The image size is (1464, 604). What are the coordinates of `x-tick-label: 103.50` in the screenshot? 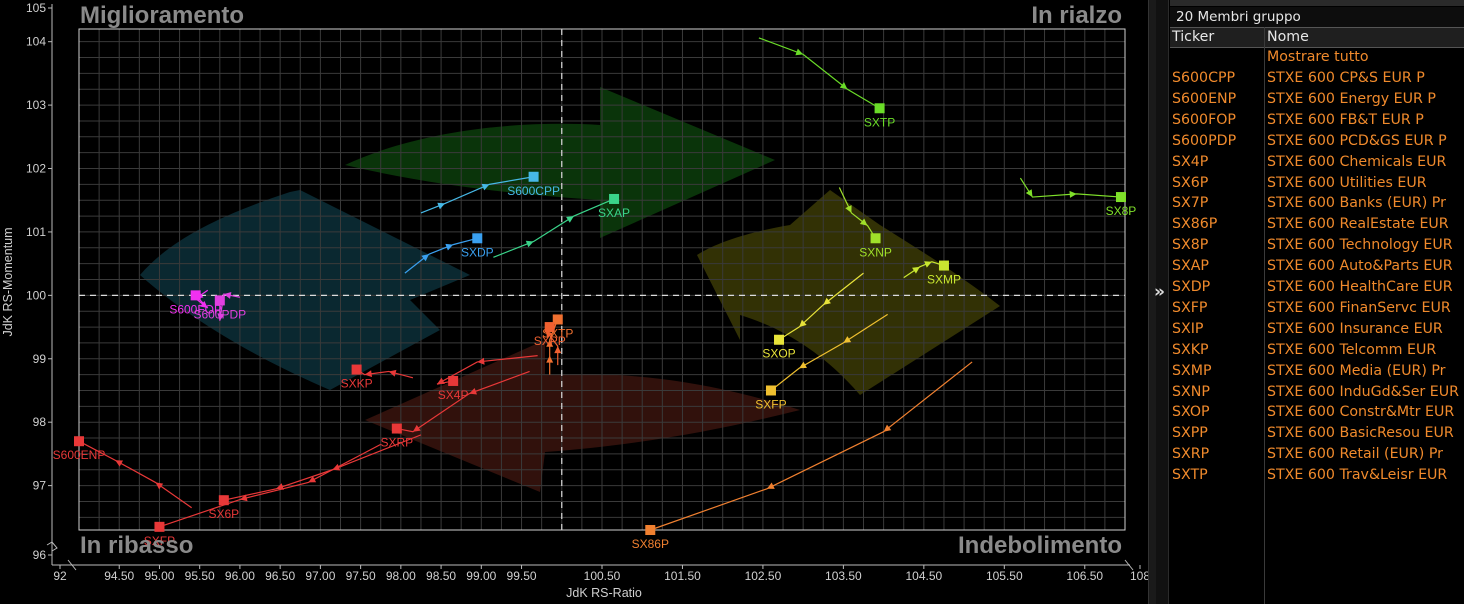 It's located at (843, 576).